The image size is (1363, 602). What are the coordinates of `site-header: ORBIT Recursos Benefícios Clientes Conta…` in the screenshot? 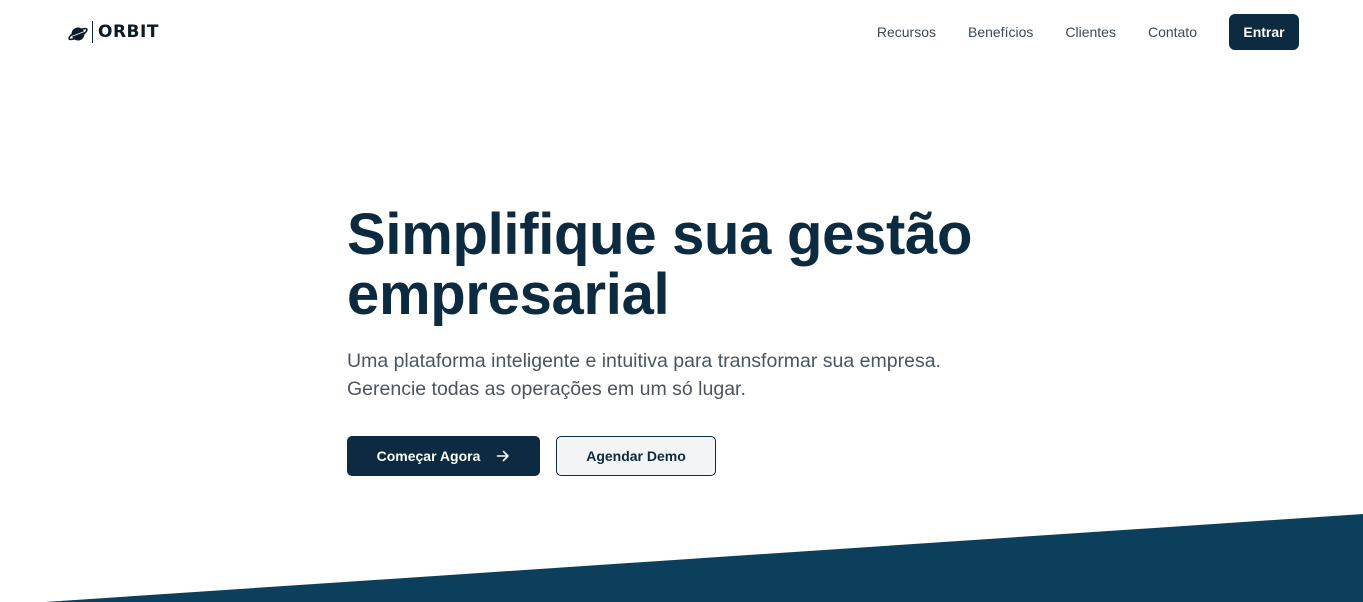 It's located at (681, 31).